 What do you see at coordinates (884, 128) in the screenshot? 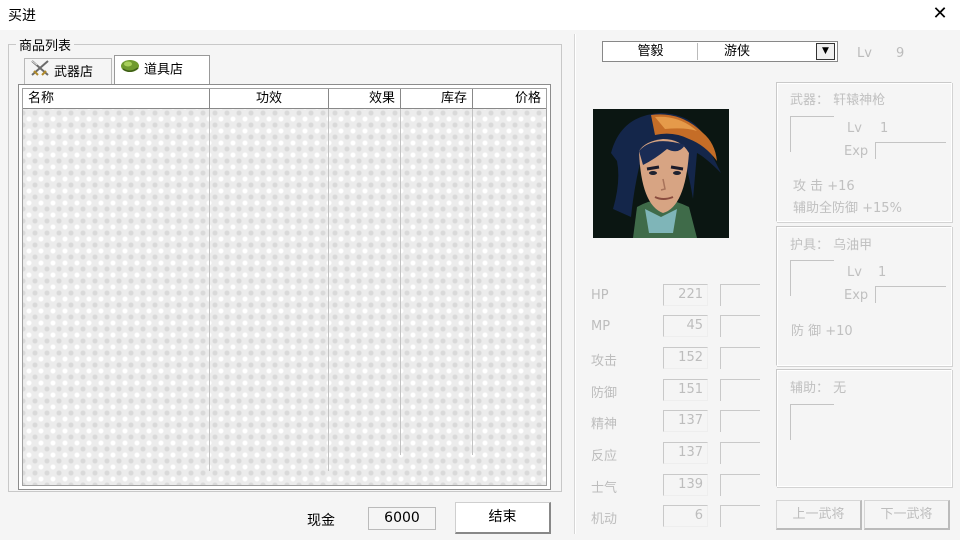
I see `weapon-lv-value: 1` at bounding box center [884, 128].